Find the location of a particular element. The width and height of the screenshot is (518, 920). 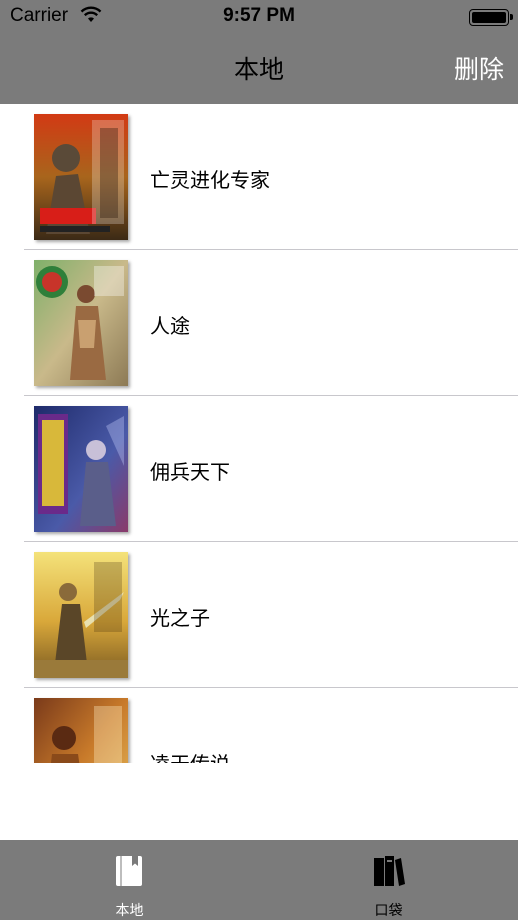

list-item: 凌天传说 is located at coordinates (259, 725).